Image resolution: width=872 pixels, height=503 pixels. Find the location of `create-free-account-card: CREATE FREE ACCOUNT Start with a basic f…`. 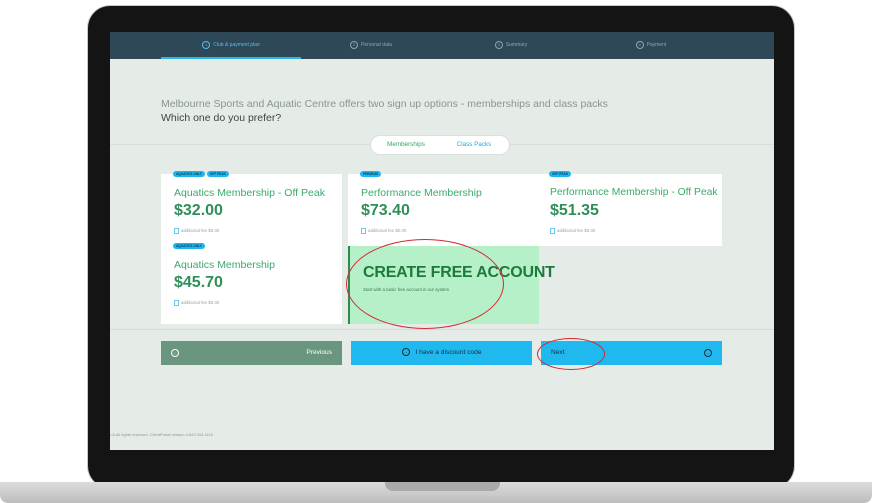

create-free-account-card: CREATE FREE ACCOUNT Start with a basic f… is located at coordinates (451, 285).